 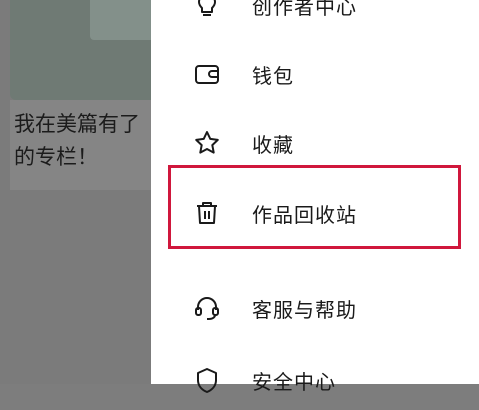 I want to click on menu-item-favorites: 收藏, so click(x=315, y=143).